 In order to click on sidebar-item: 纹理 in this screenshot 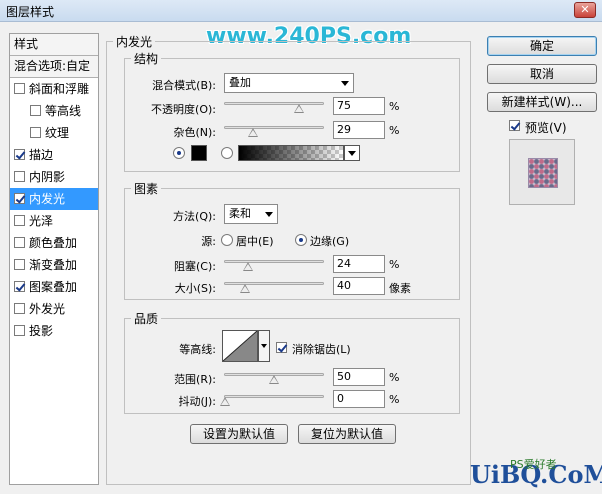, I will do `click(54, 133)`.